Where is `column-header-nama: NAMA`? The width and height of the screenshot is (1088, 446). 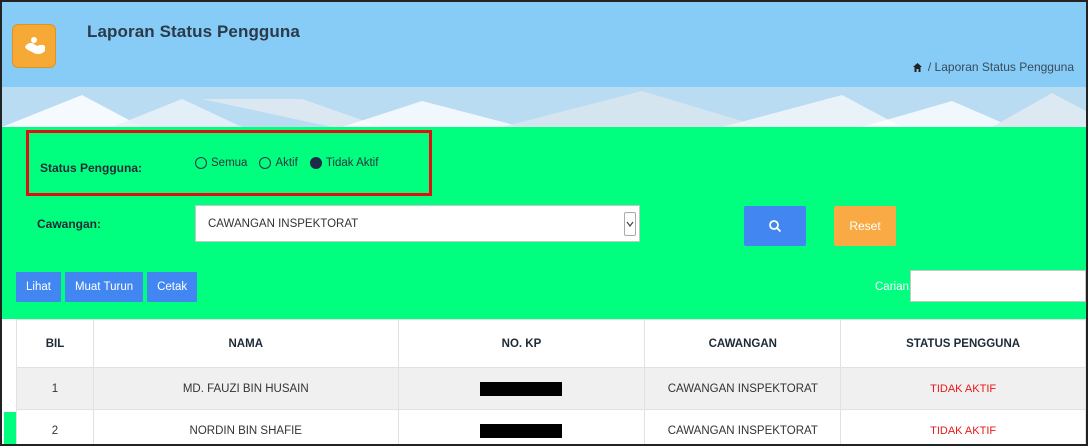
column-header-nama: NAMA is located at coordinates (245, 343).